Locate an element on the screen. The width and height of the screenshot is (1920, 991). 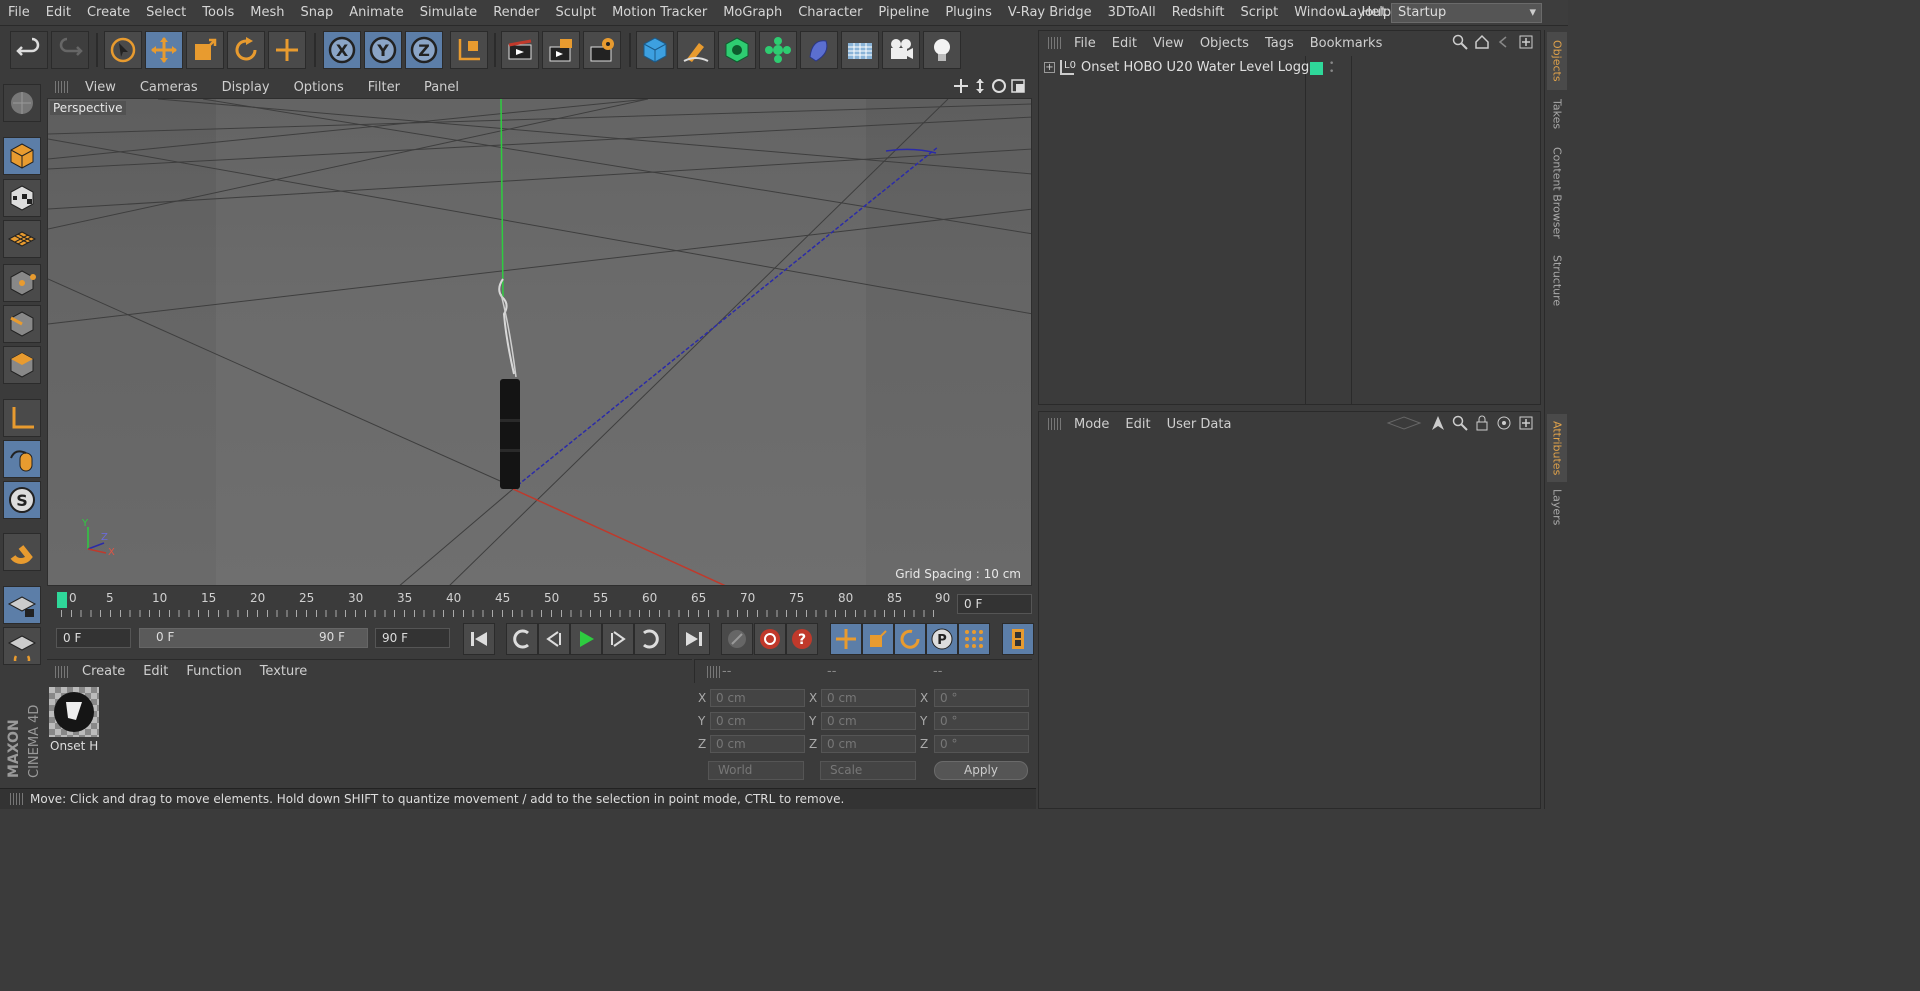
locked-workplane-button is located at coordinates (22, 605).